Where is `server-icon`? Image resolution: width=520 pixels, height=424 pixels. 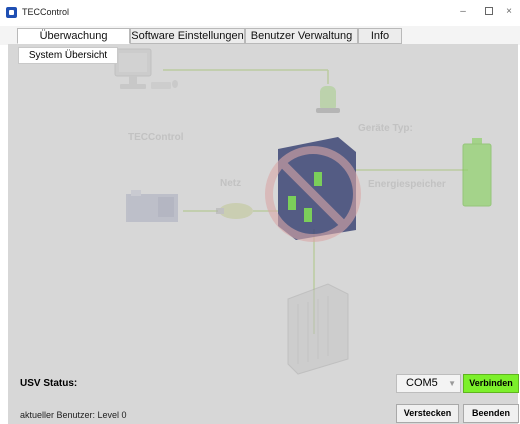 server-icon is located at coordinates (318, 329).